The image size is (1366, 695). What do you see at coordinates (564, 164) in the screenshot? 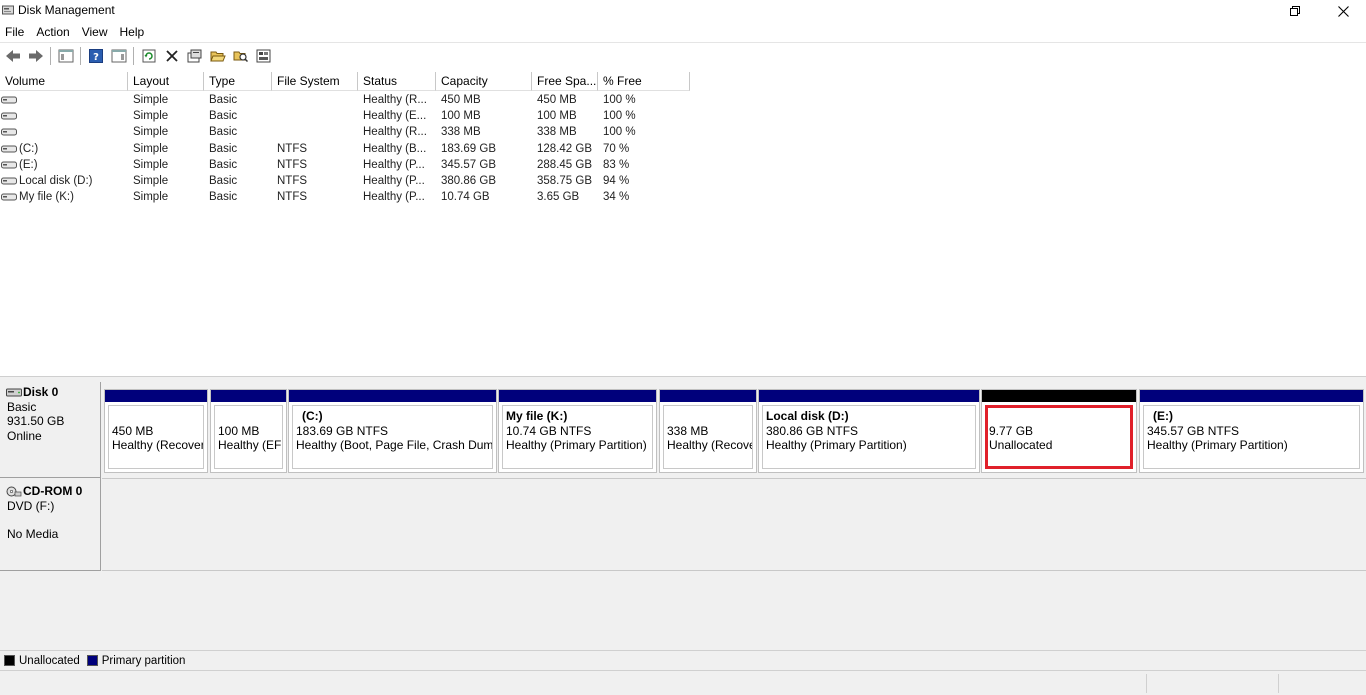
I see `cell-free-space: 288.45 GB` at bounding box center [564, 164].